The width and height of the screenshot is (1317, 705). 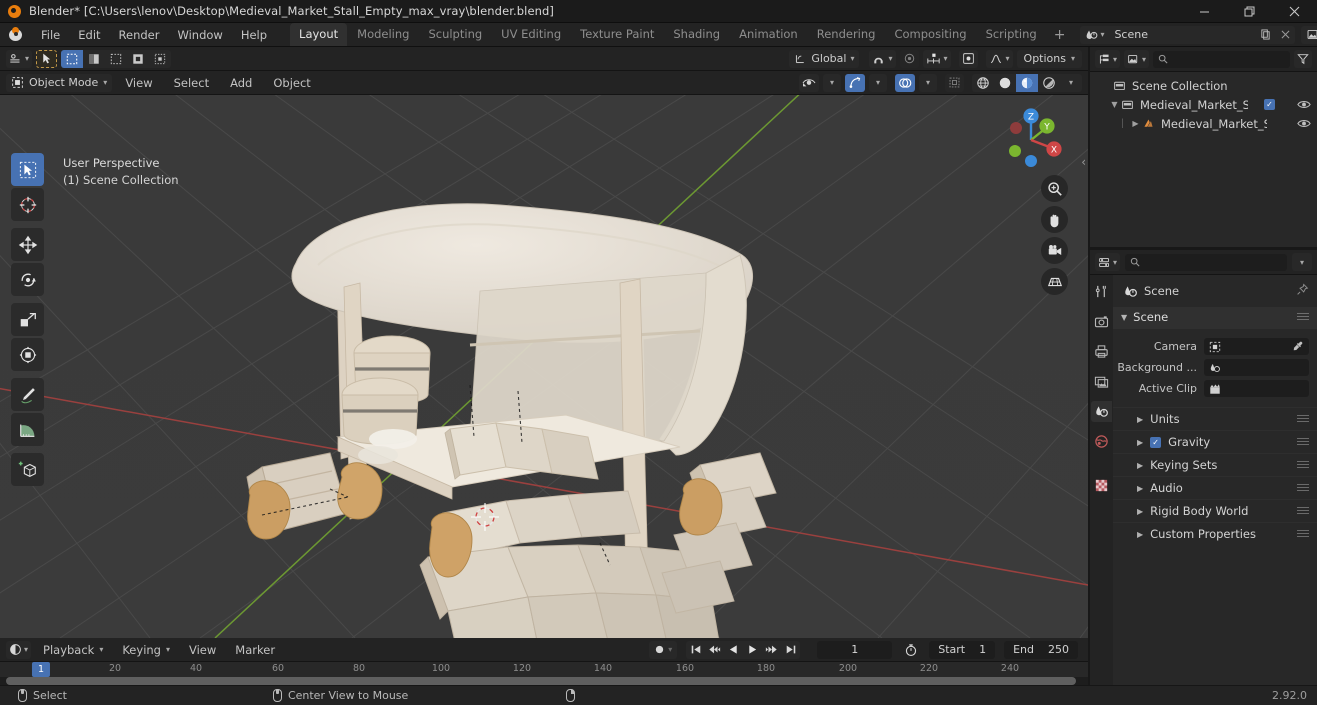 I want to click on use-preview-range-icon, so click(x=911, y=650).